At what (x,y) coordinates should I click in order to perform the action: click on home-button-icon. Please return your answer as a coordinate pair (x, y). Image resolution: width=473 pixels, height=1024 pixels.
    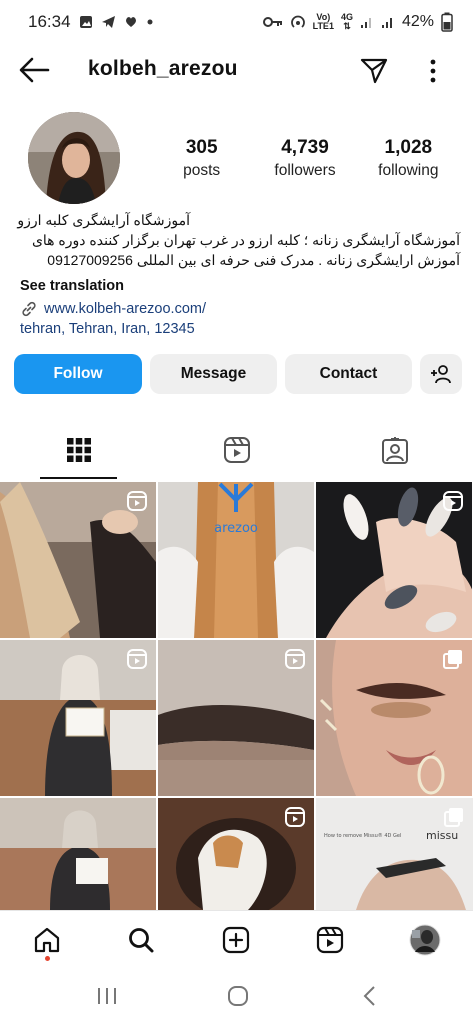
    Looking at the image, I should click on (238, 996).